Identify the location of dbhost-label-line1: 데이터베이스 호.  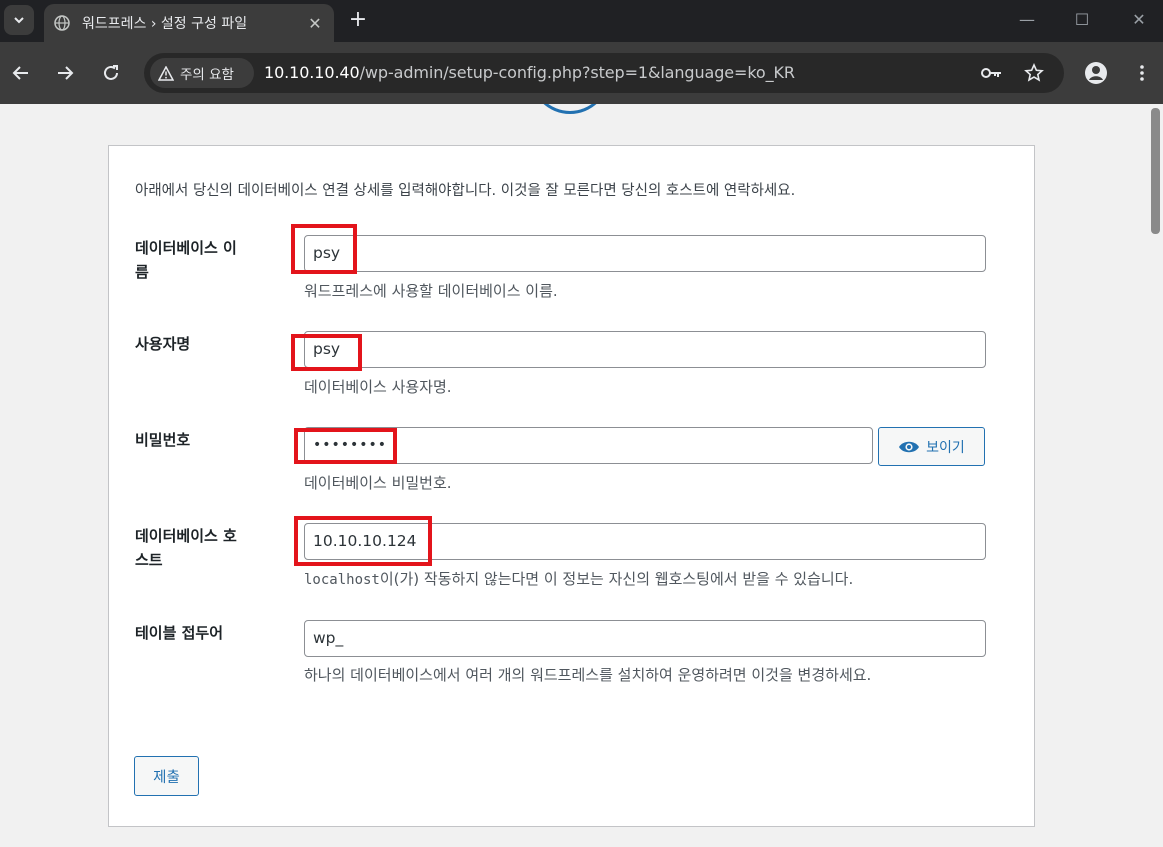
(186, 536).